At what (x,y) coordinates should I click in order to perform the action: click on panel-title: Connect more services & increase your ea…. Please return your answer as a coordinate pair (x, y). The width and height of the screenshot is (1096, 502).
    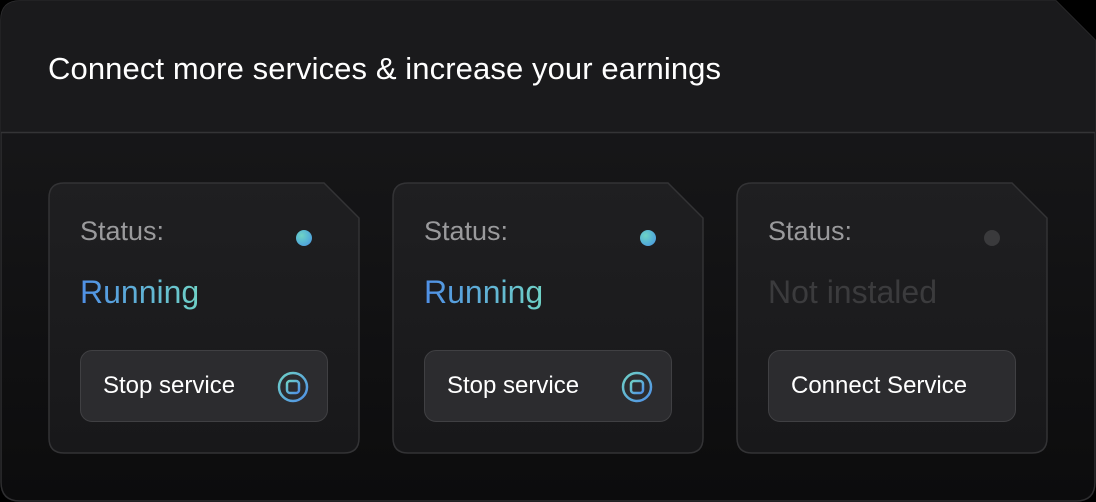
    Looking at the image, I should click on (385, 68).